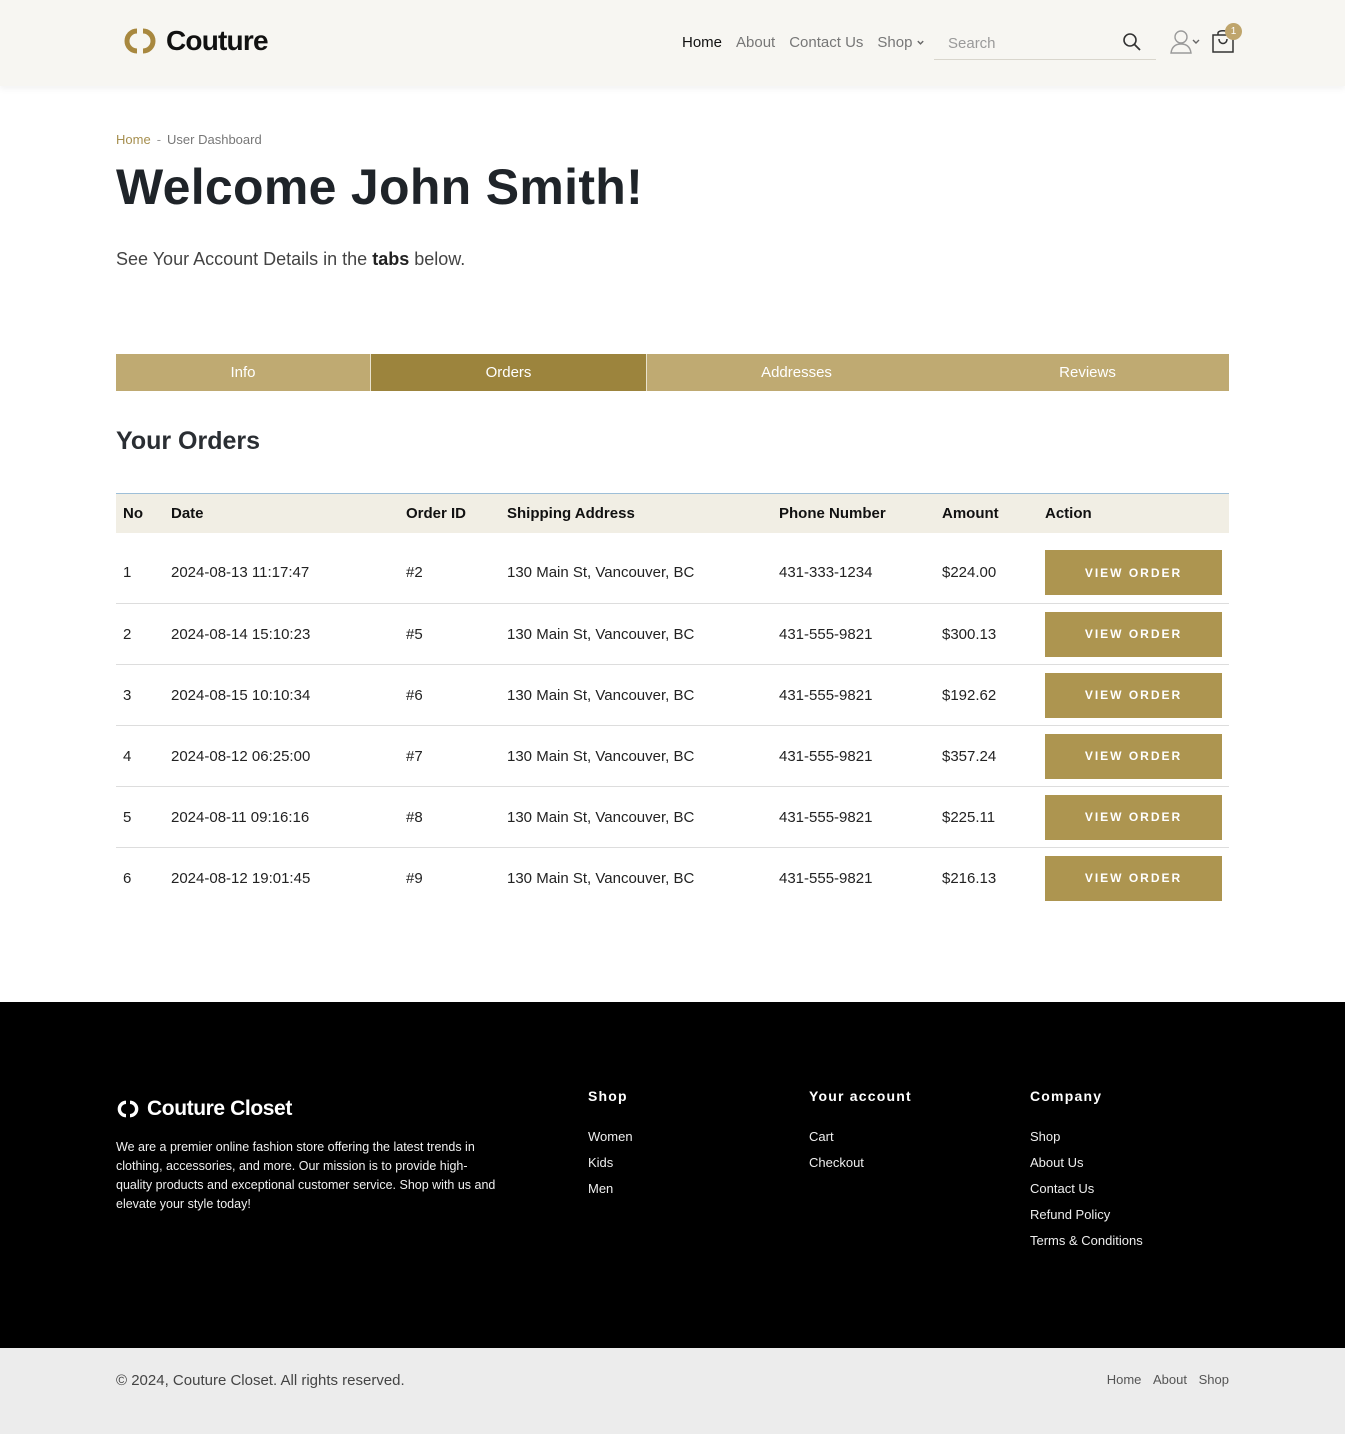  I want to click on footer-column-shop: Shop Women Kids Men, so click(610, 1147).